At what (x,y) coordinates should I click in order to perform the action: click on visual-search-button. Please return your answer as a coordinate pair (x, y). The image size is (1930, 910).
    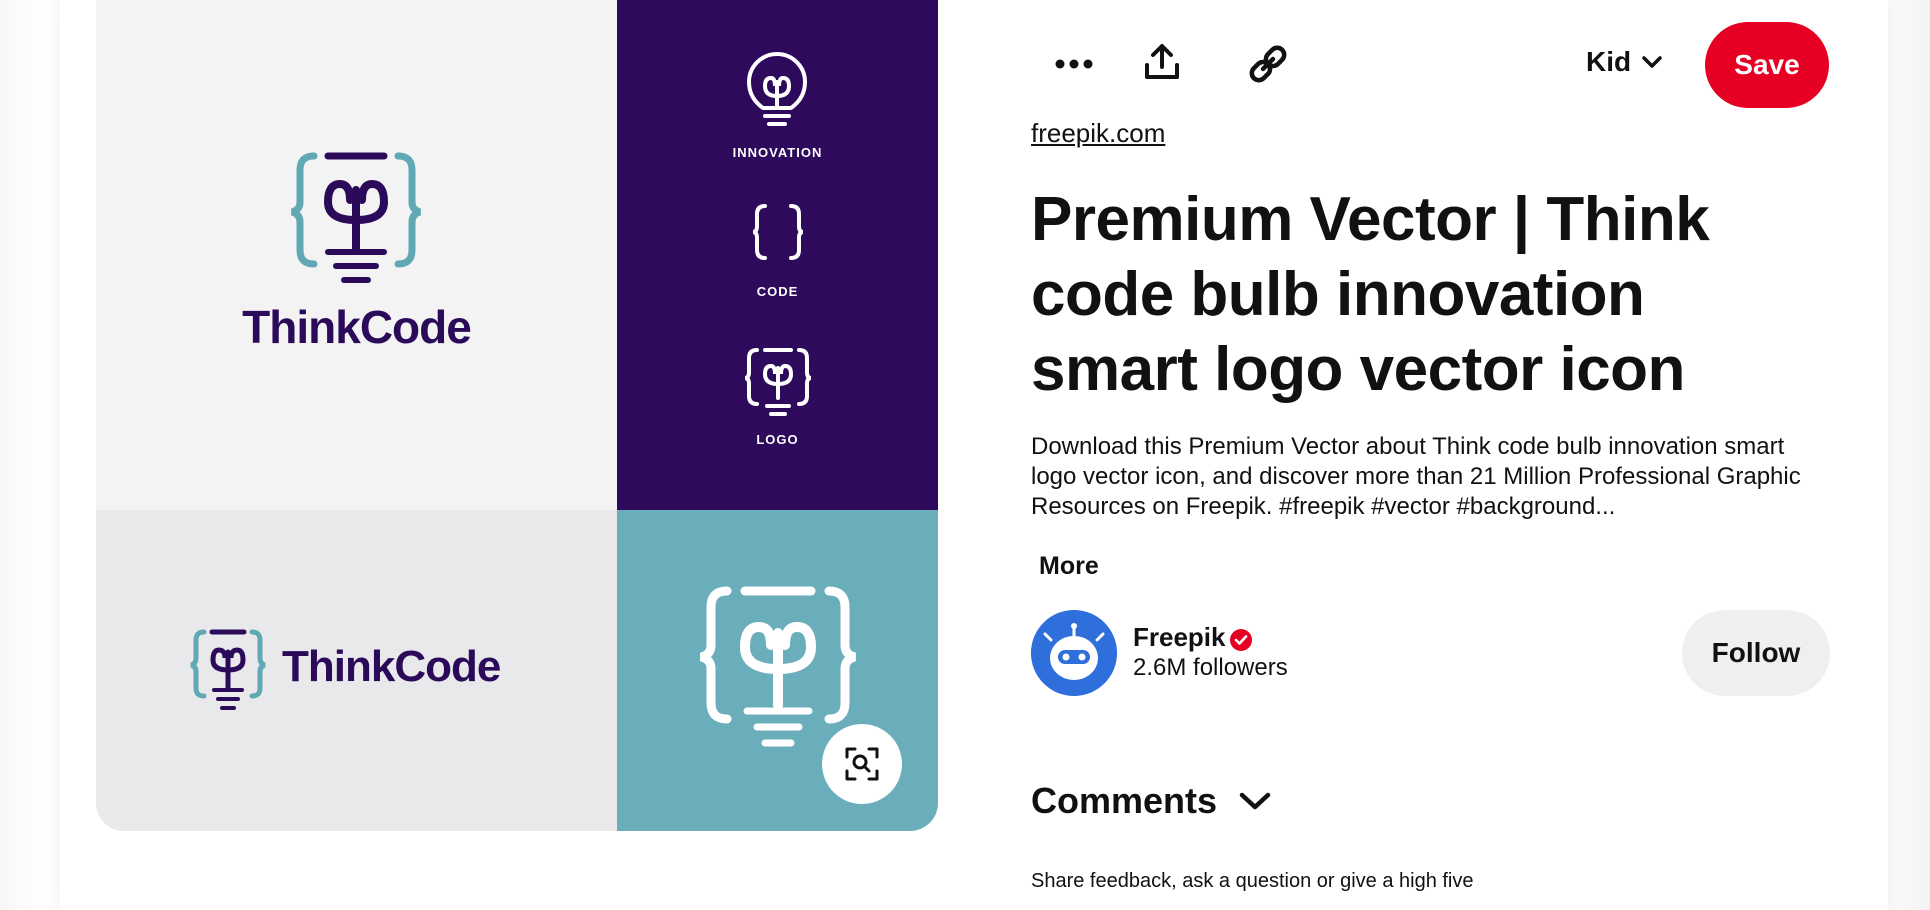
    Looking at the image, I should click on (862, 764).